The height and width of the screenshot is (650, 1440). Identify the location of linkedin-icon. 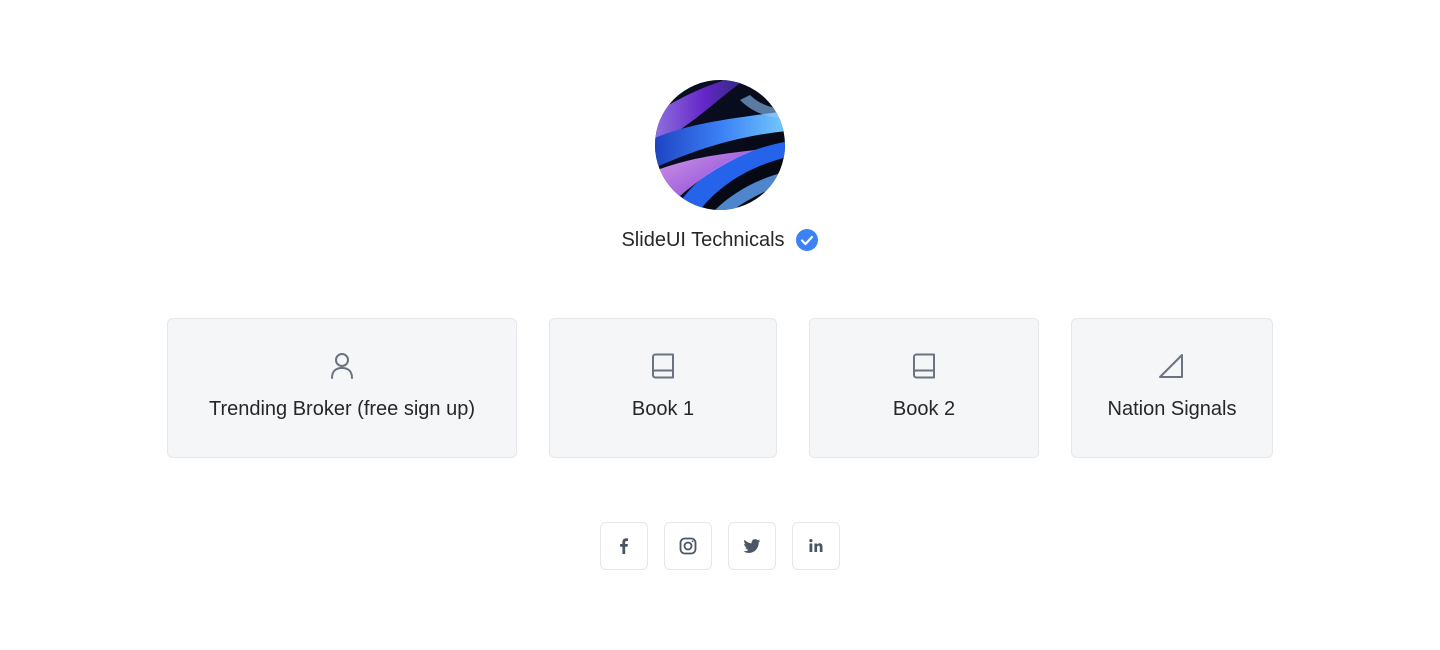
(816, 545).